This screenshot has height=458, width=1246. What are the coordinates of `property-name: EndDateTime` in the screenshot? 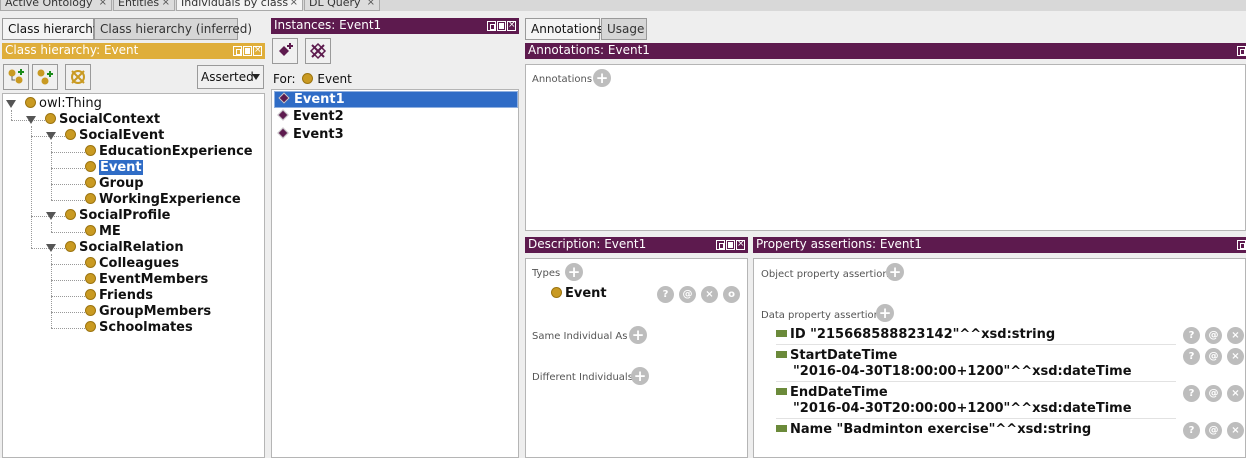 It's located at (839, 392).